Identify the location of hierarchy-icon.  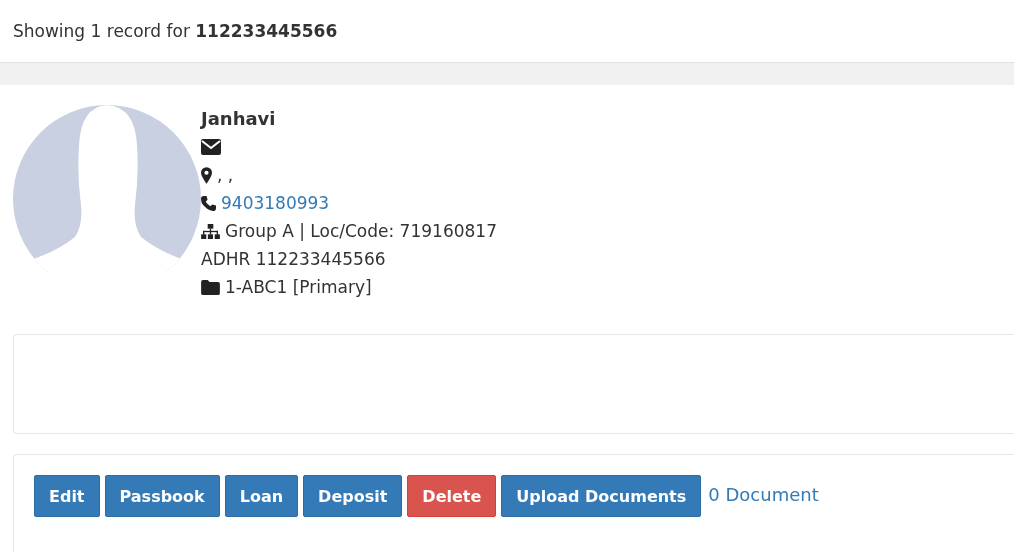
(210, 231).